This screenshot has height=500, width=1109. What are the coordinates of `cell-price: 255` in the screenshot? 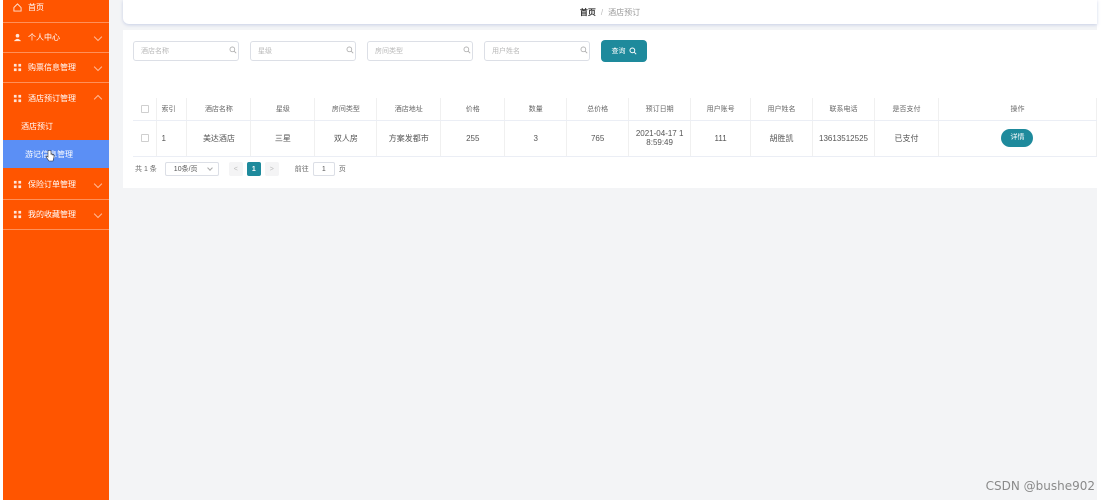 It's located at (473, 138).